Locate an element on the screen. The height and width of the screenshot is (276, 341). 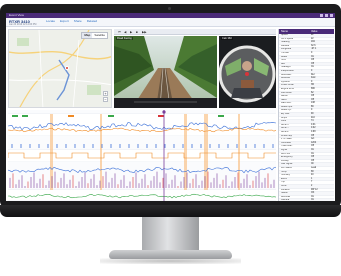
fast-forward-icon: ▶▶ is located at coordinates (144, 32).